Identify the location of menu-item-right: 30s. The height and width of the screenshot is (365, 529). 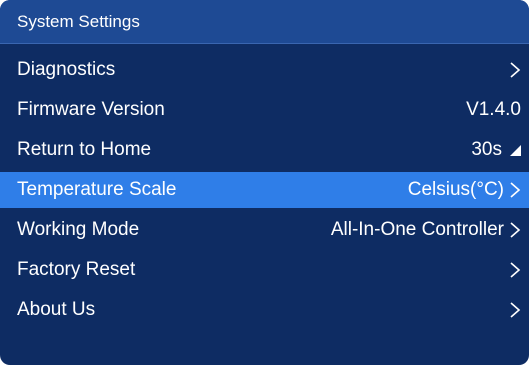
(496, 150).